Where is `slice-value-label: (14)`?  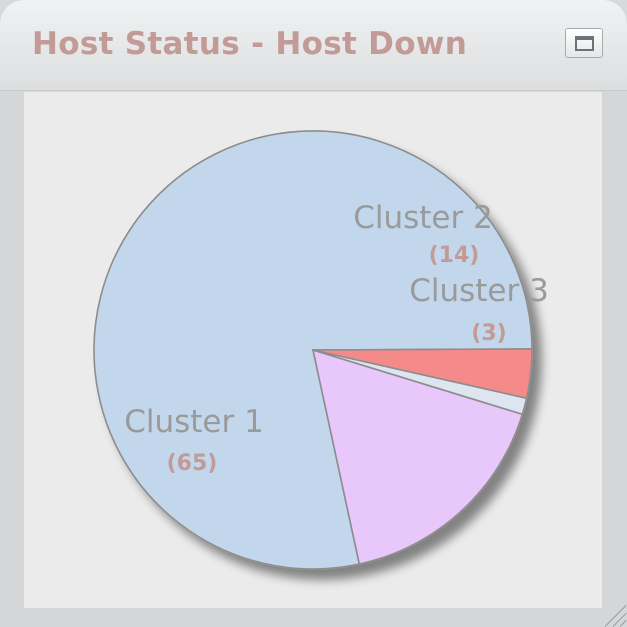 slice-value-label: (14) is located at coordinates (454, 255).